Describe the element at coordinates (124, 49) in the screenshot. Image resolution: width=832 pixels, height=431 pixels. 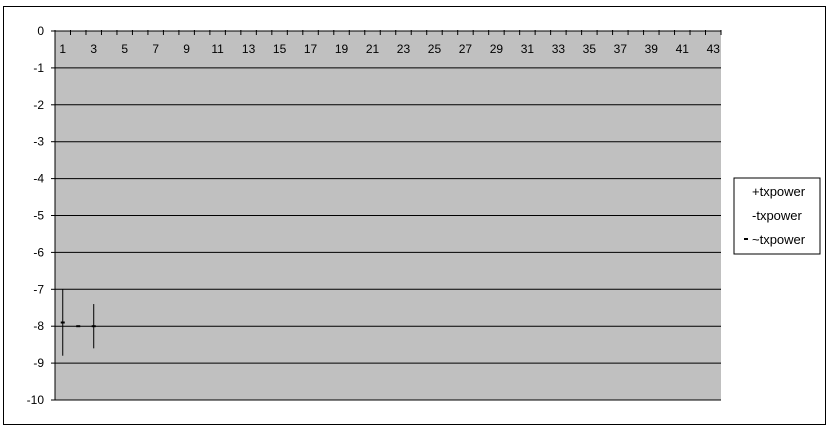
I see `x-tick-label: 5` at that location.